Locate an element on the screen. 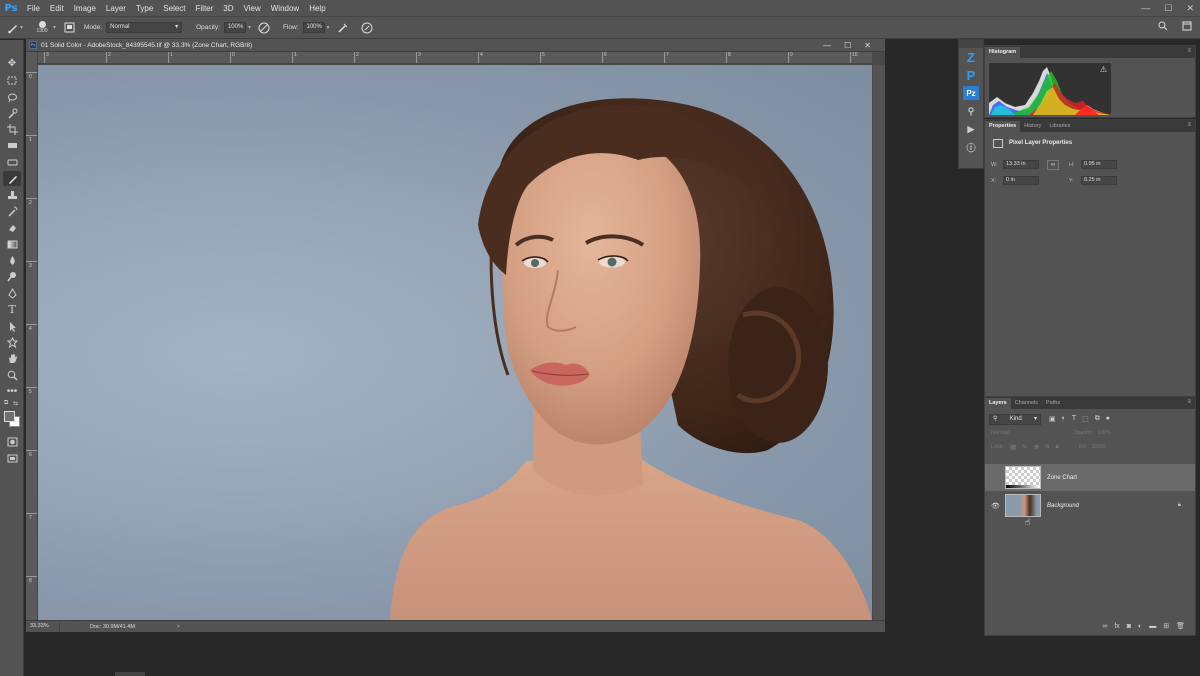 Image resolution: width=1200 pixels, height=676 pixels. ruler-horizontal: 321012345678910111213 is located at coordinates (455, 58).